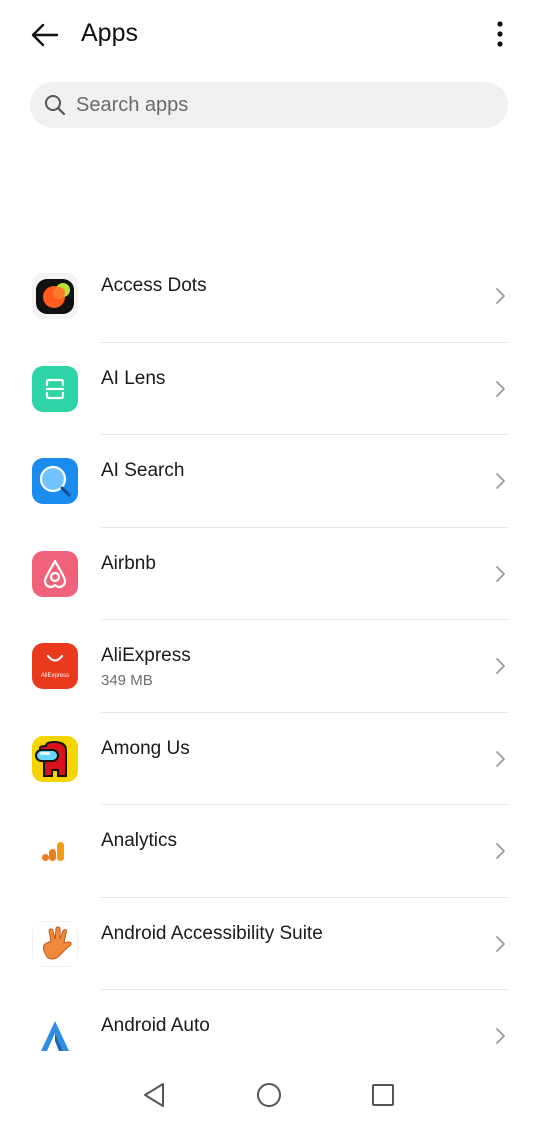 The image size is (539, 1125). I want to click on list-item: Access Dots, so click(269, 296).